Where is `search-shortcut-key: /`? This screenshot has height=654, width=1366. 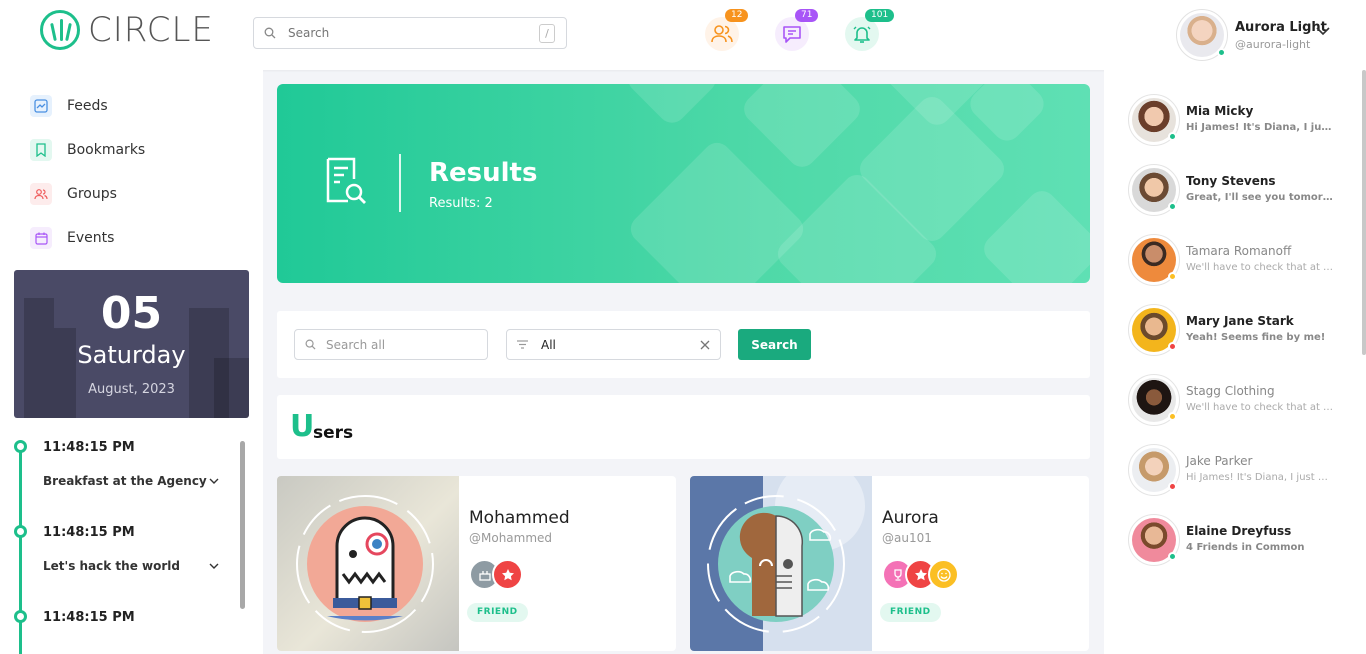
search-shortcut-key: / is located at coordinates (547, 33).